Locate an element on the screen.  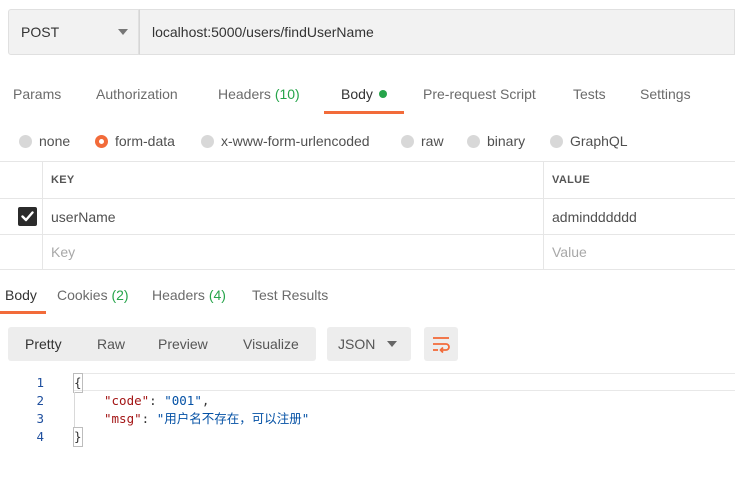
indent-guide is located at coordinates (74, 410).